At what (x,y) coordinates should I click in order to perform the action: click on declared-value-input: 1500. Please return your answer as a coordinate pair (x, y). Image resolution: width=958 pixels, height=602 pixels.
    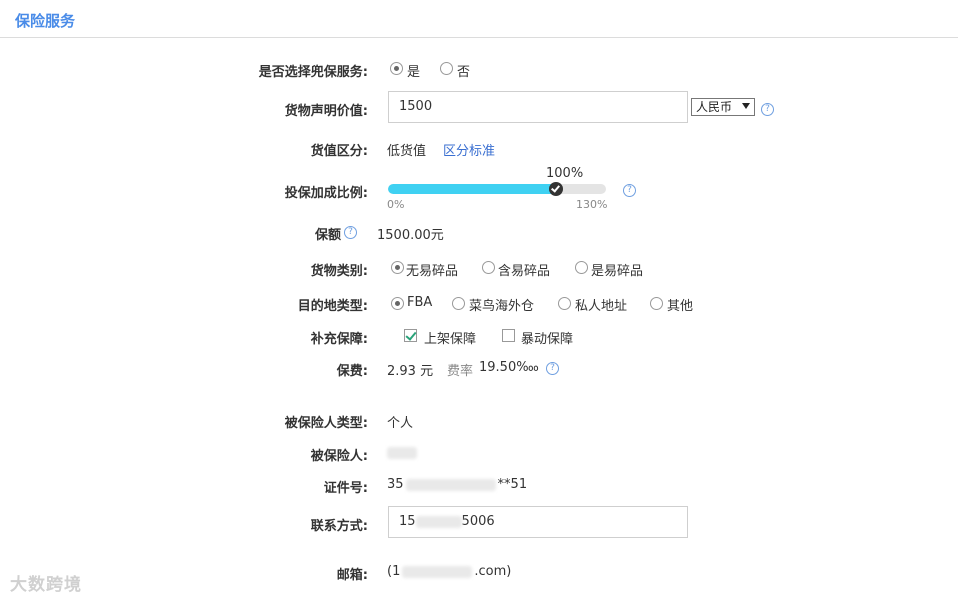
    Looking at the image, I should click on (538, 107).